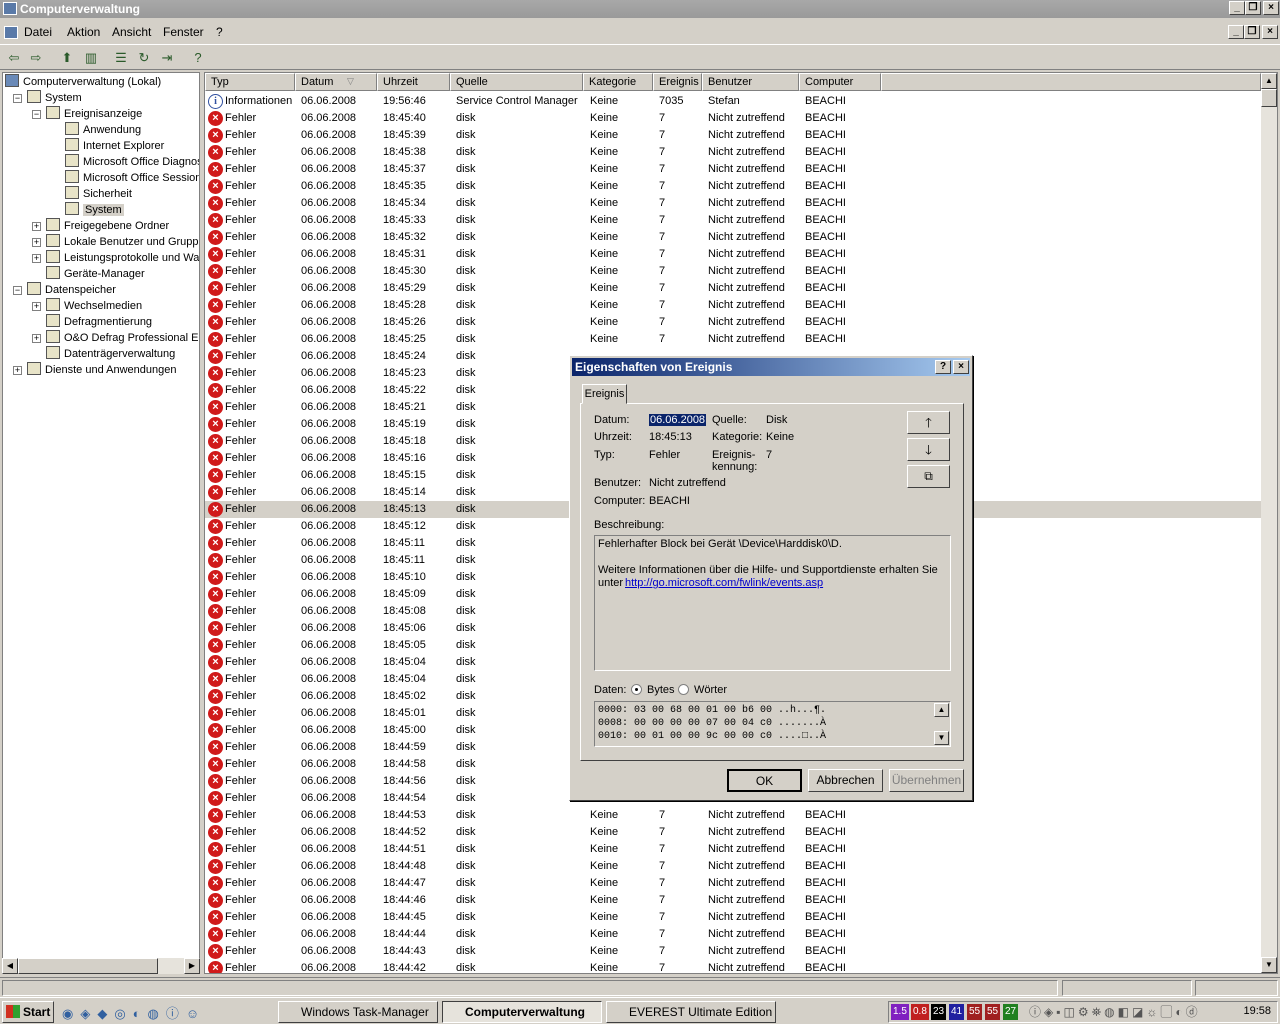 This screenshot has width=1280, height=1024. Describe the element at coordinates (28, 1012) in the screenshot. I see `start-button: Start` at that location.